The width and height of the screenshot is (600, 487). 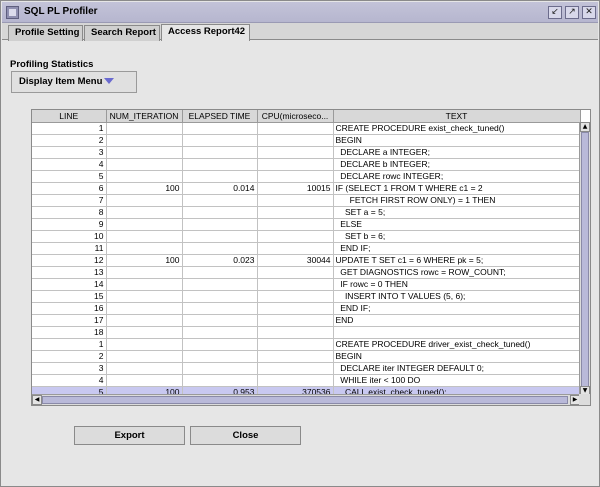 What do you see at coordinates (457, 236) in the screenshot?
I see `cell-text: SET b = 6;` at bounding box center [457, 236].